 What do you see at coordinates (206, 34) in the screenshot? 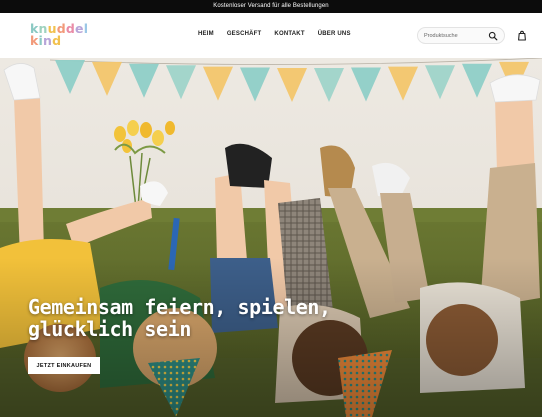
I see `nav-home: HEIM` at bounding box center [206, 34].